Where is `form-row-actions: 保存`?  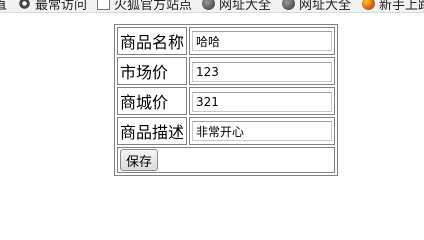 form-row-actions: 保存 is located at coordinates (226, 160).